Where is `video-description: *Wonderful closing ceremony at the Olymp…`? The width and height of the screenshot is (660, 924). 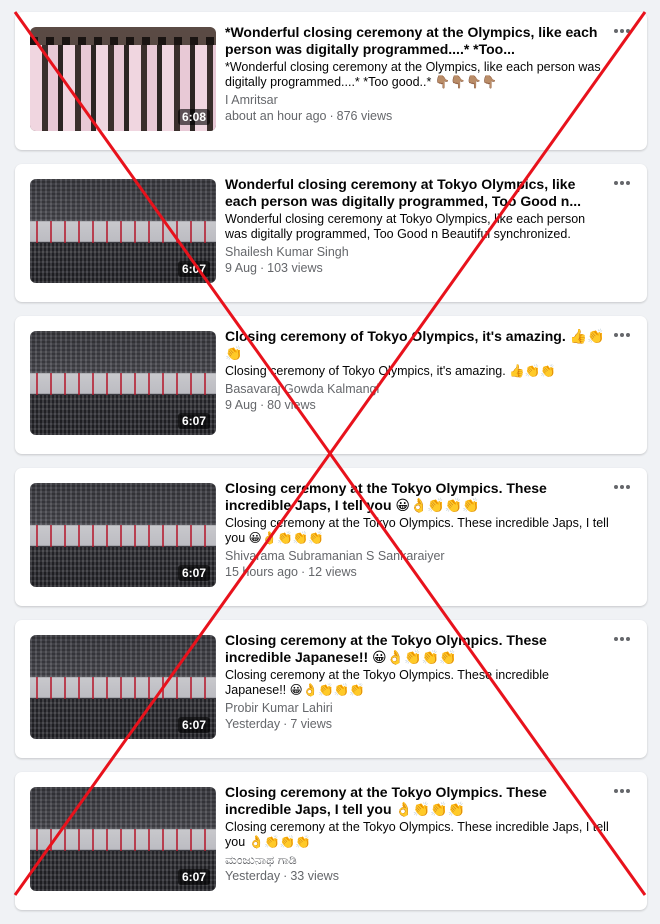
video-description: *Wonderful closing ceremony at the Olymp… is located at coordinates (413, 74).